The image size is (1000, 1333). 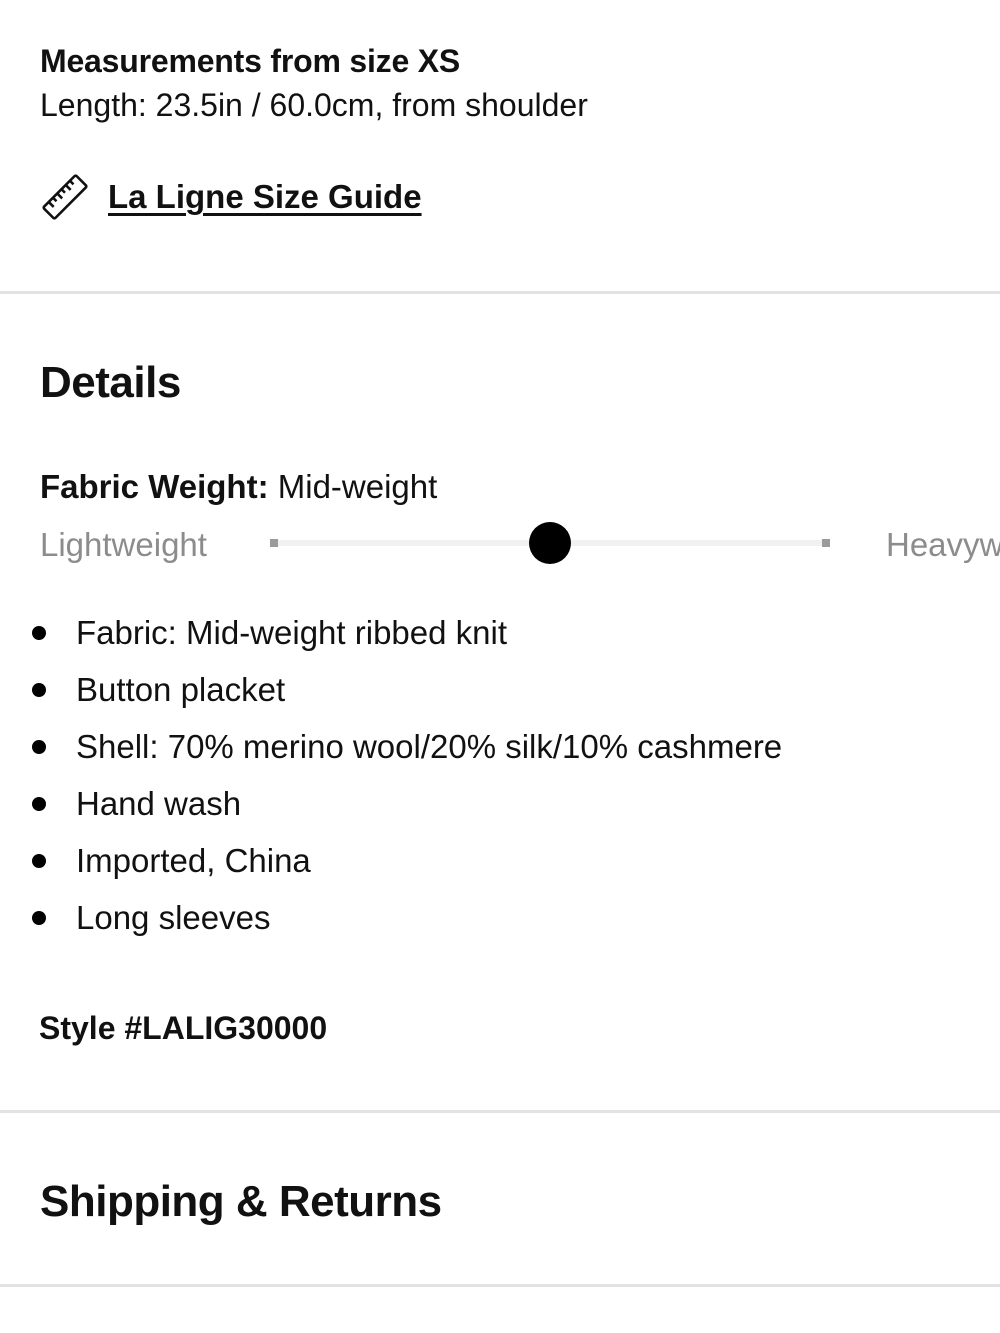 What do you see at coordinates (406, 689) in the screenshot?
I see `list-item: Button placket` at bounding box center [406, 689].